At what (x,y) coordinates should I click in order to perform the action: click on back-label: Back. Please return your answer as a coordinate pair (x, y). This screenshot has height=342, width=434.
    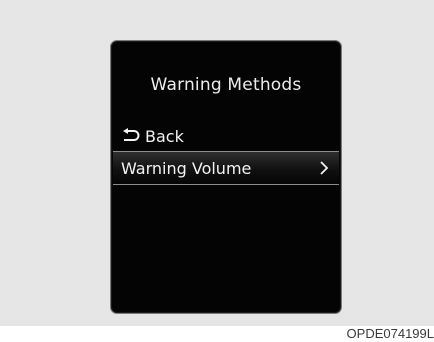
    Looking at the image, I should click on (164, 136).